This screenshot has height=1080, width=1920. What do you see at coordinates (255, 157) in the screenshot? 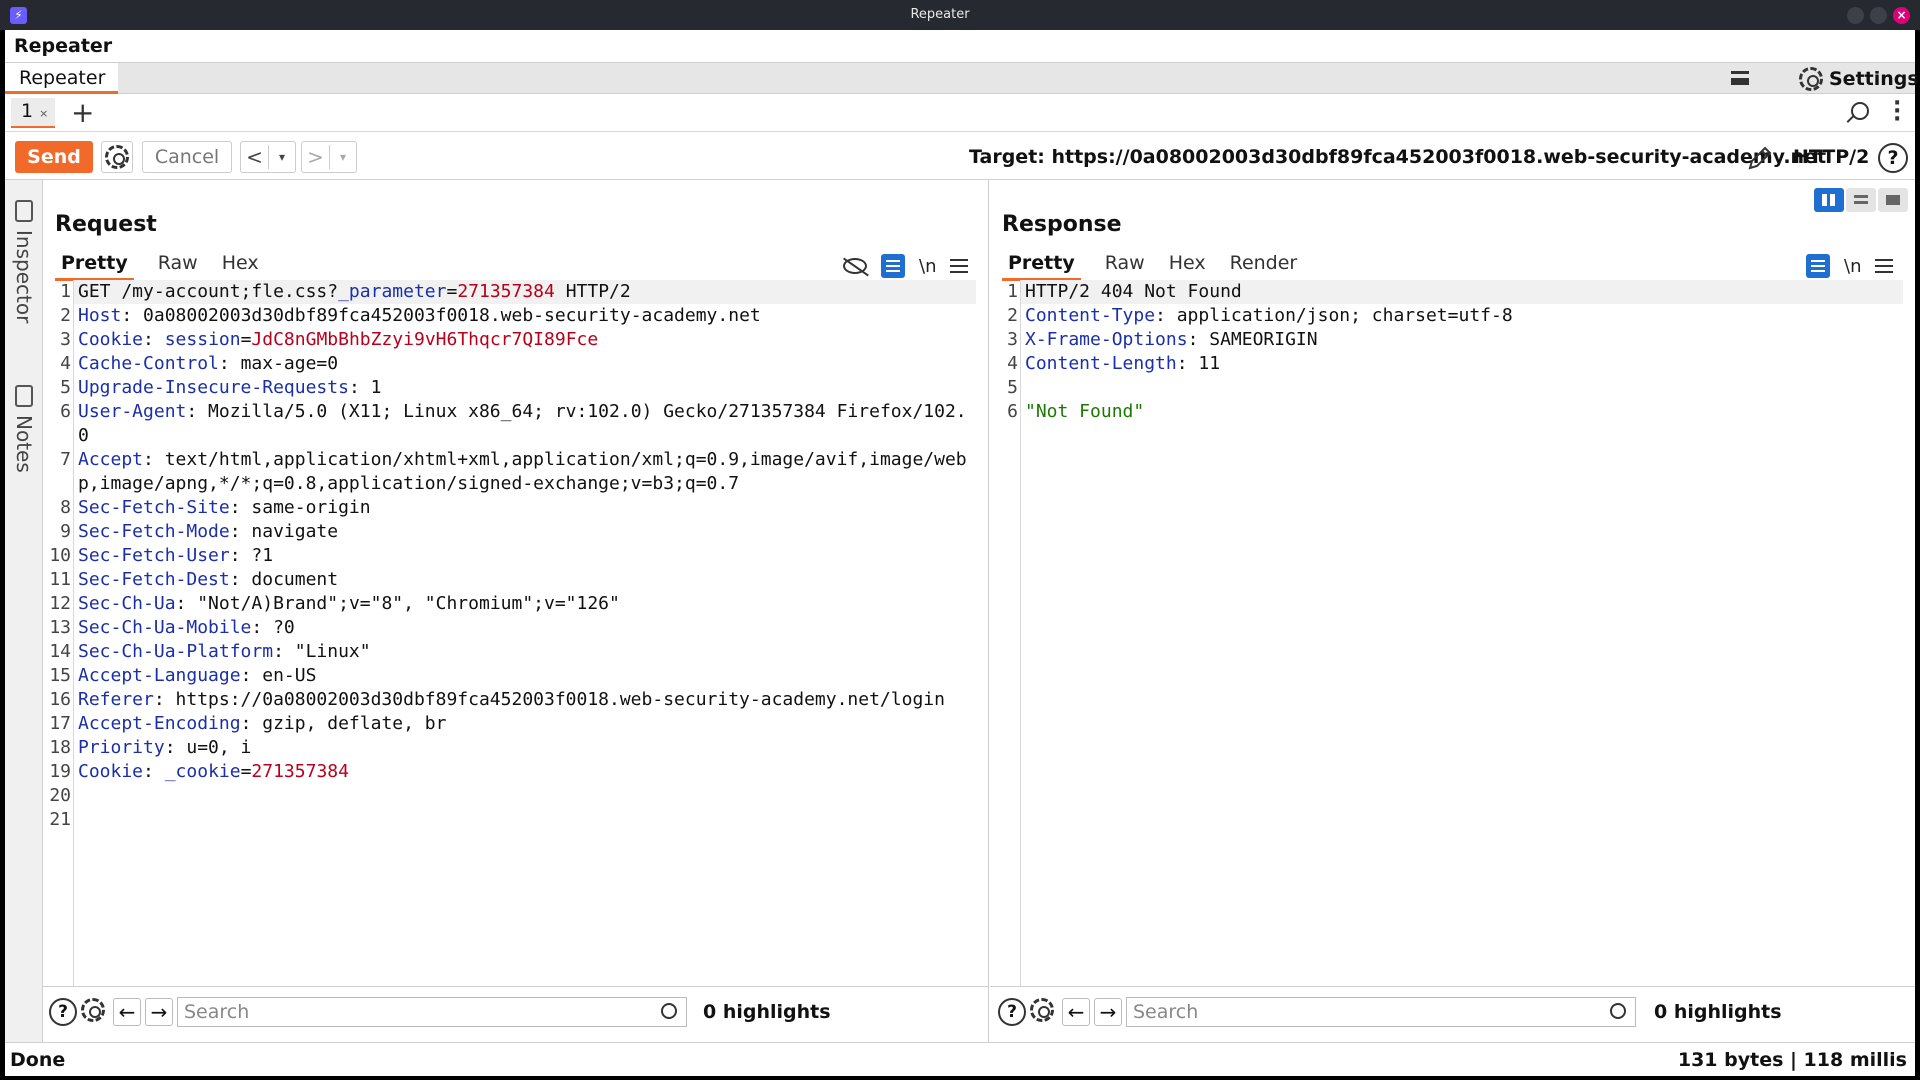
I see `chevron-left-icon: <` at bounding box center [255, 157].